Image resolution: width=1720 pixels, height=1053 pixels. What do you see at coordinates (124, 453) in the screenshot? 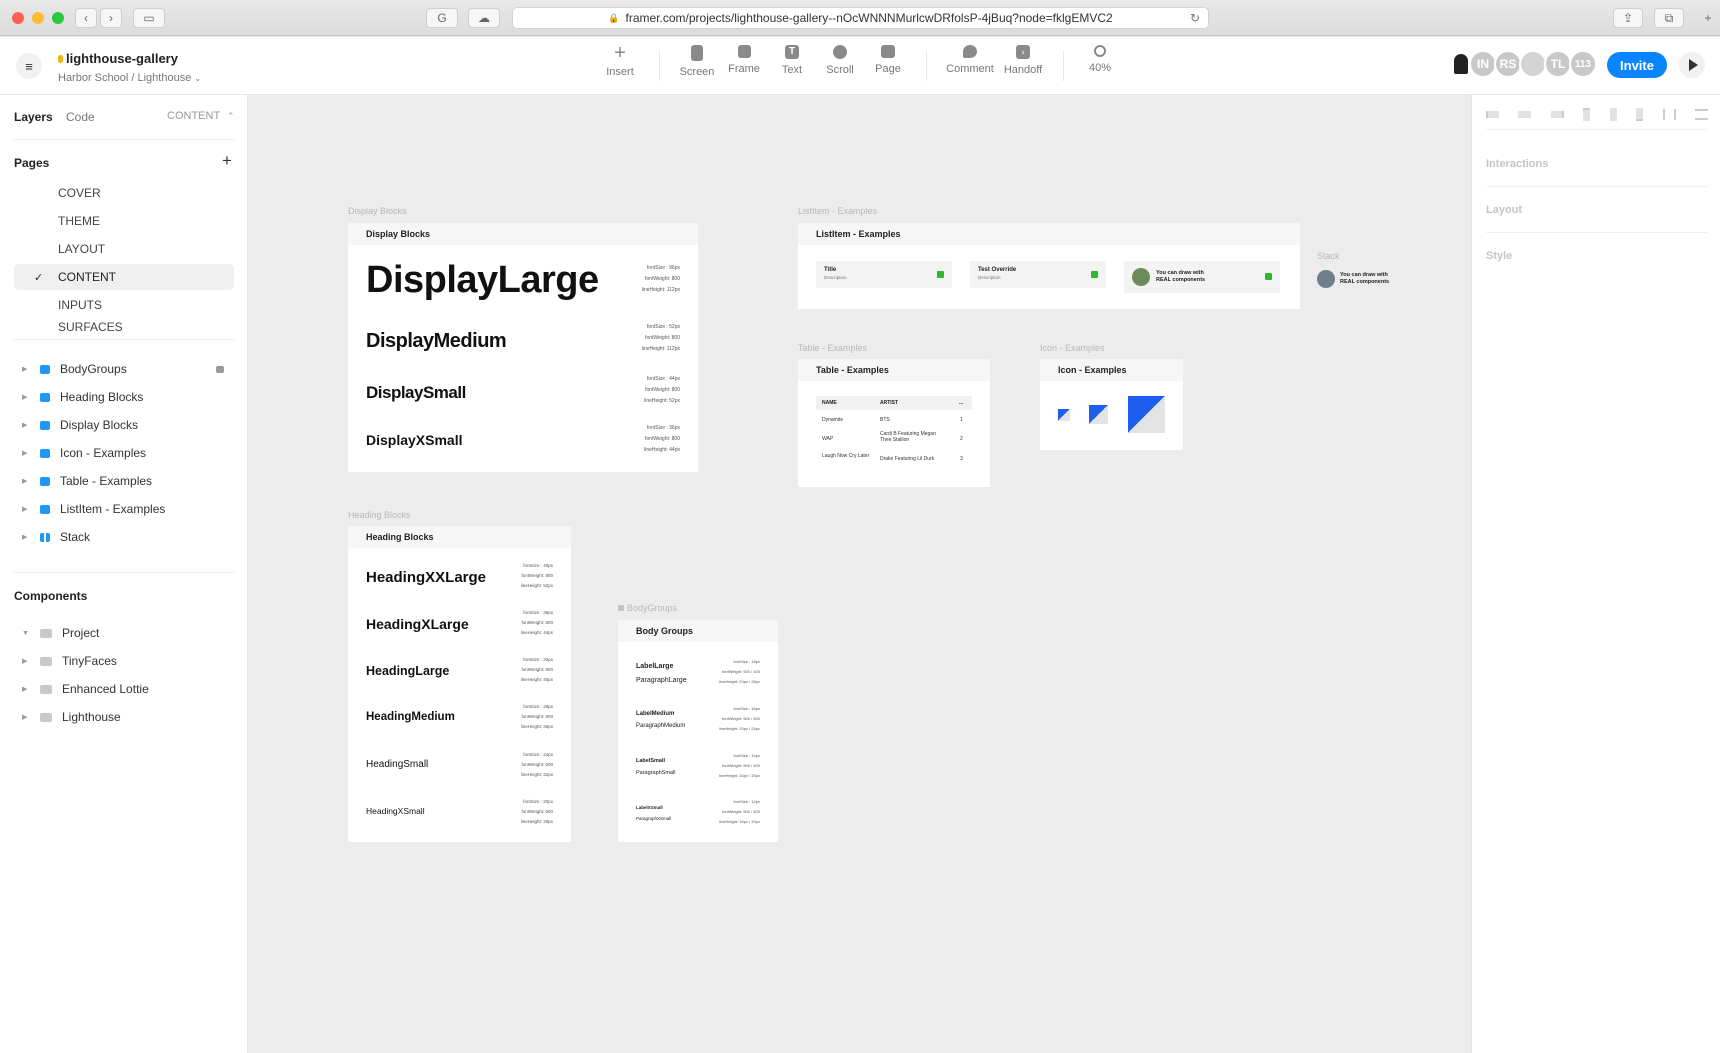
I see `layer-item: ▶ Icon - Examples` at bounding box center [124, 453].